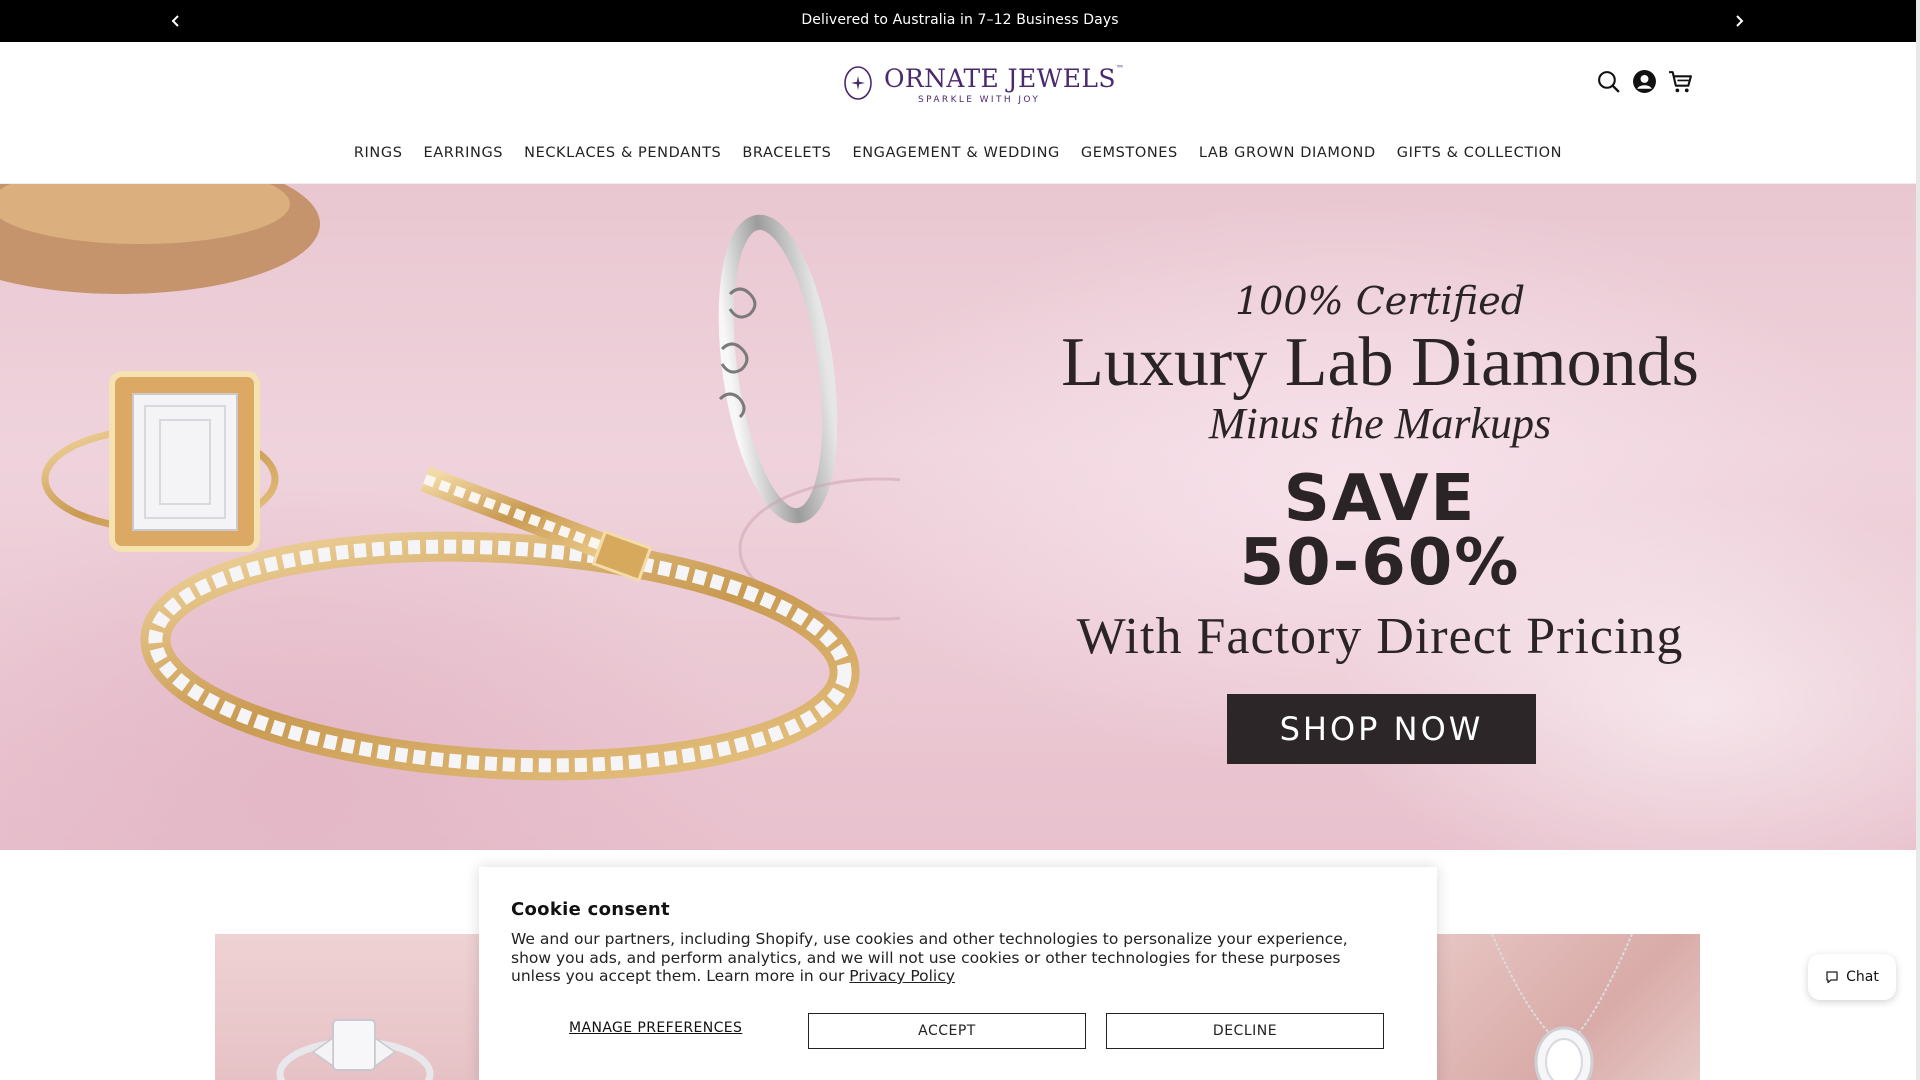 The image size is (1920, 1080). I want to click on cookie-title: Cookie consent, so click(590, 909).